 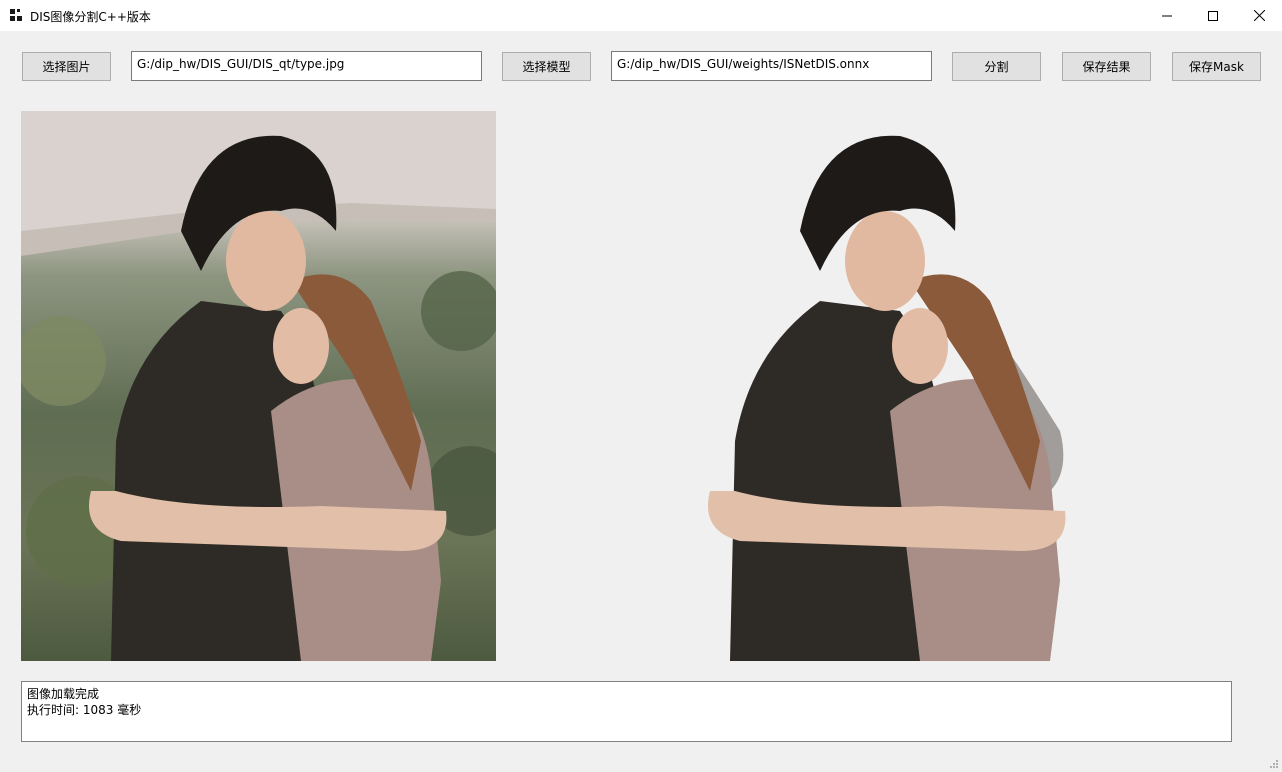 What do you see at coordinates (641, 15) in the screenshot?
I see `title-bar: DIS图像分割C++版本` at bounding box center [641, 15].